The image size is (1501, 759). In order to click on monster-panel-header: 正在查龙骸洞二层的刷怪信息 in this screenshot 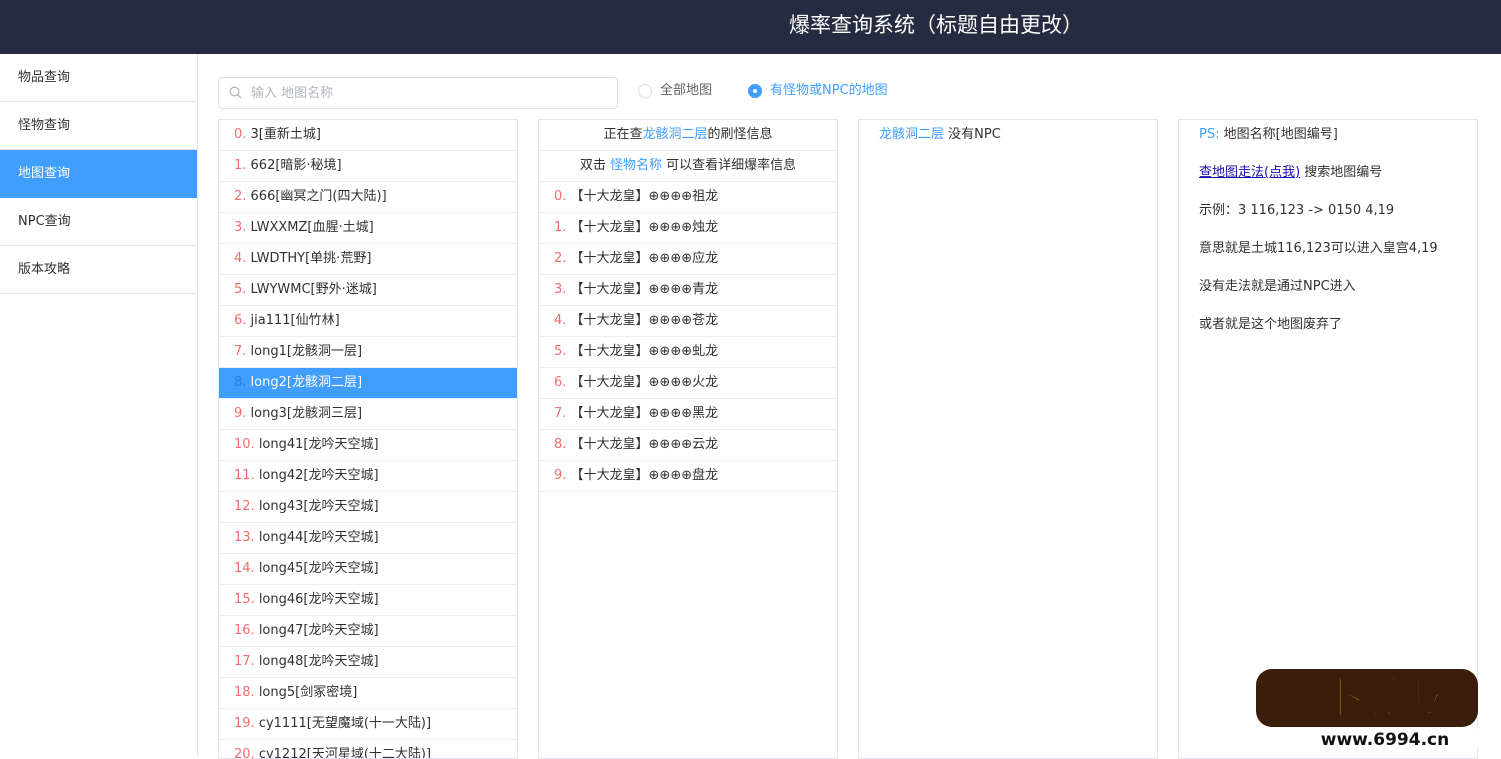, I will do `click(688, 135)`.